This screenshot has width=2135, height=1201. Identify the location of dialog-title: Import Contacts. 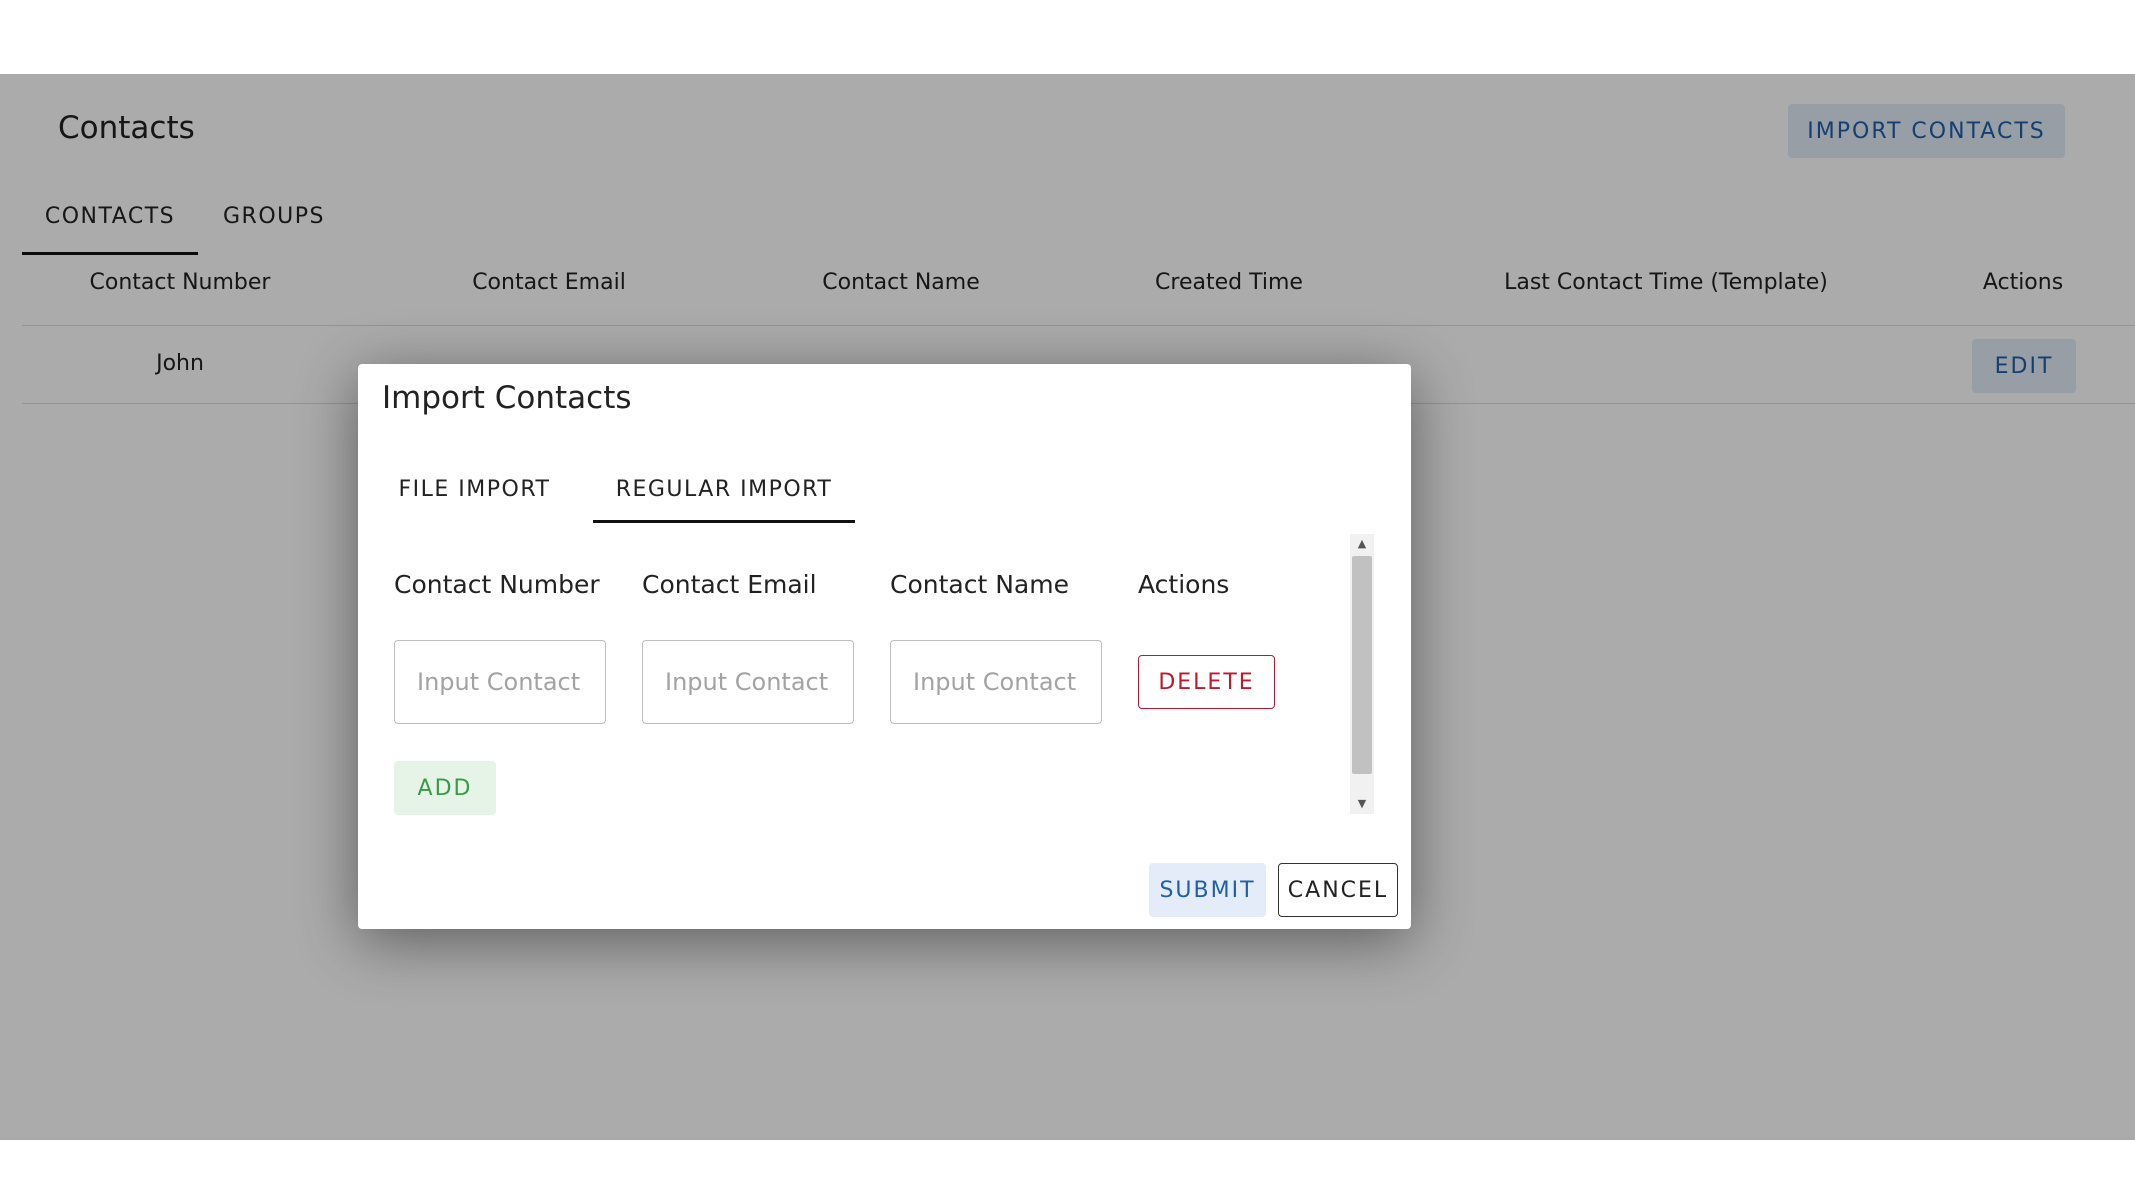
(507, 398).